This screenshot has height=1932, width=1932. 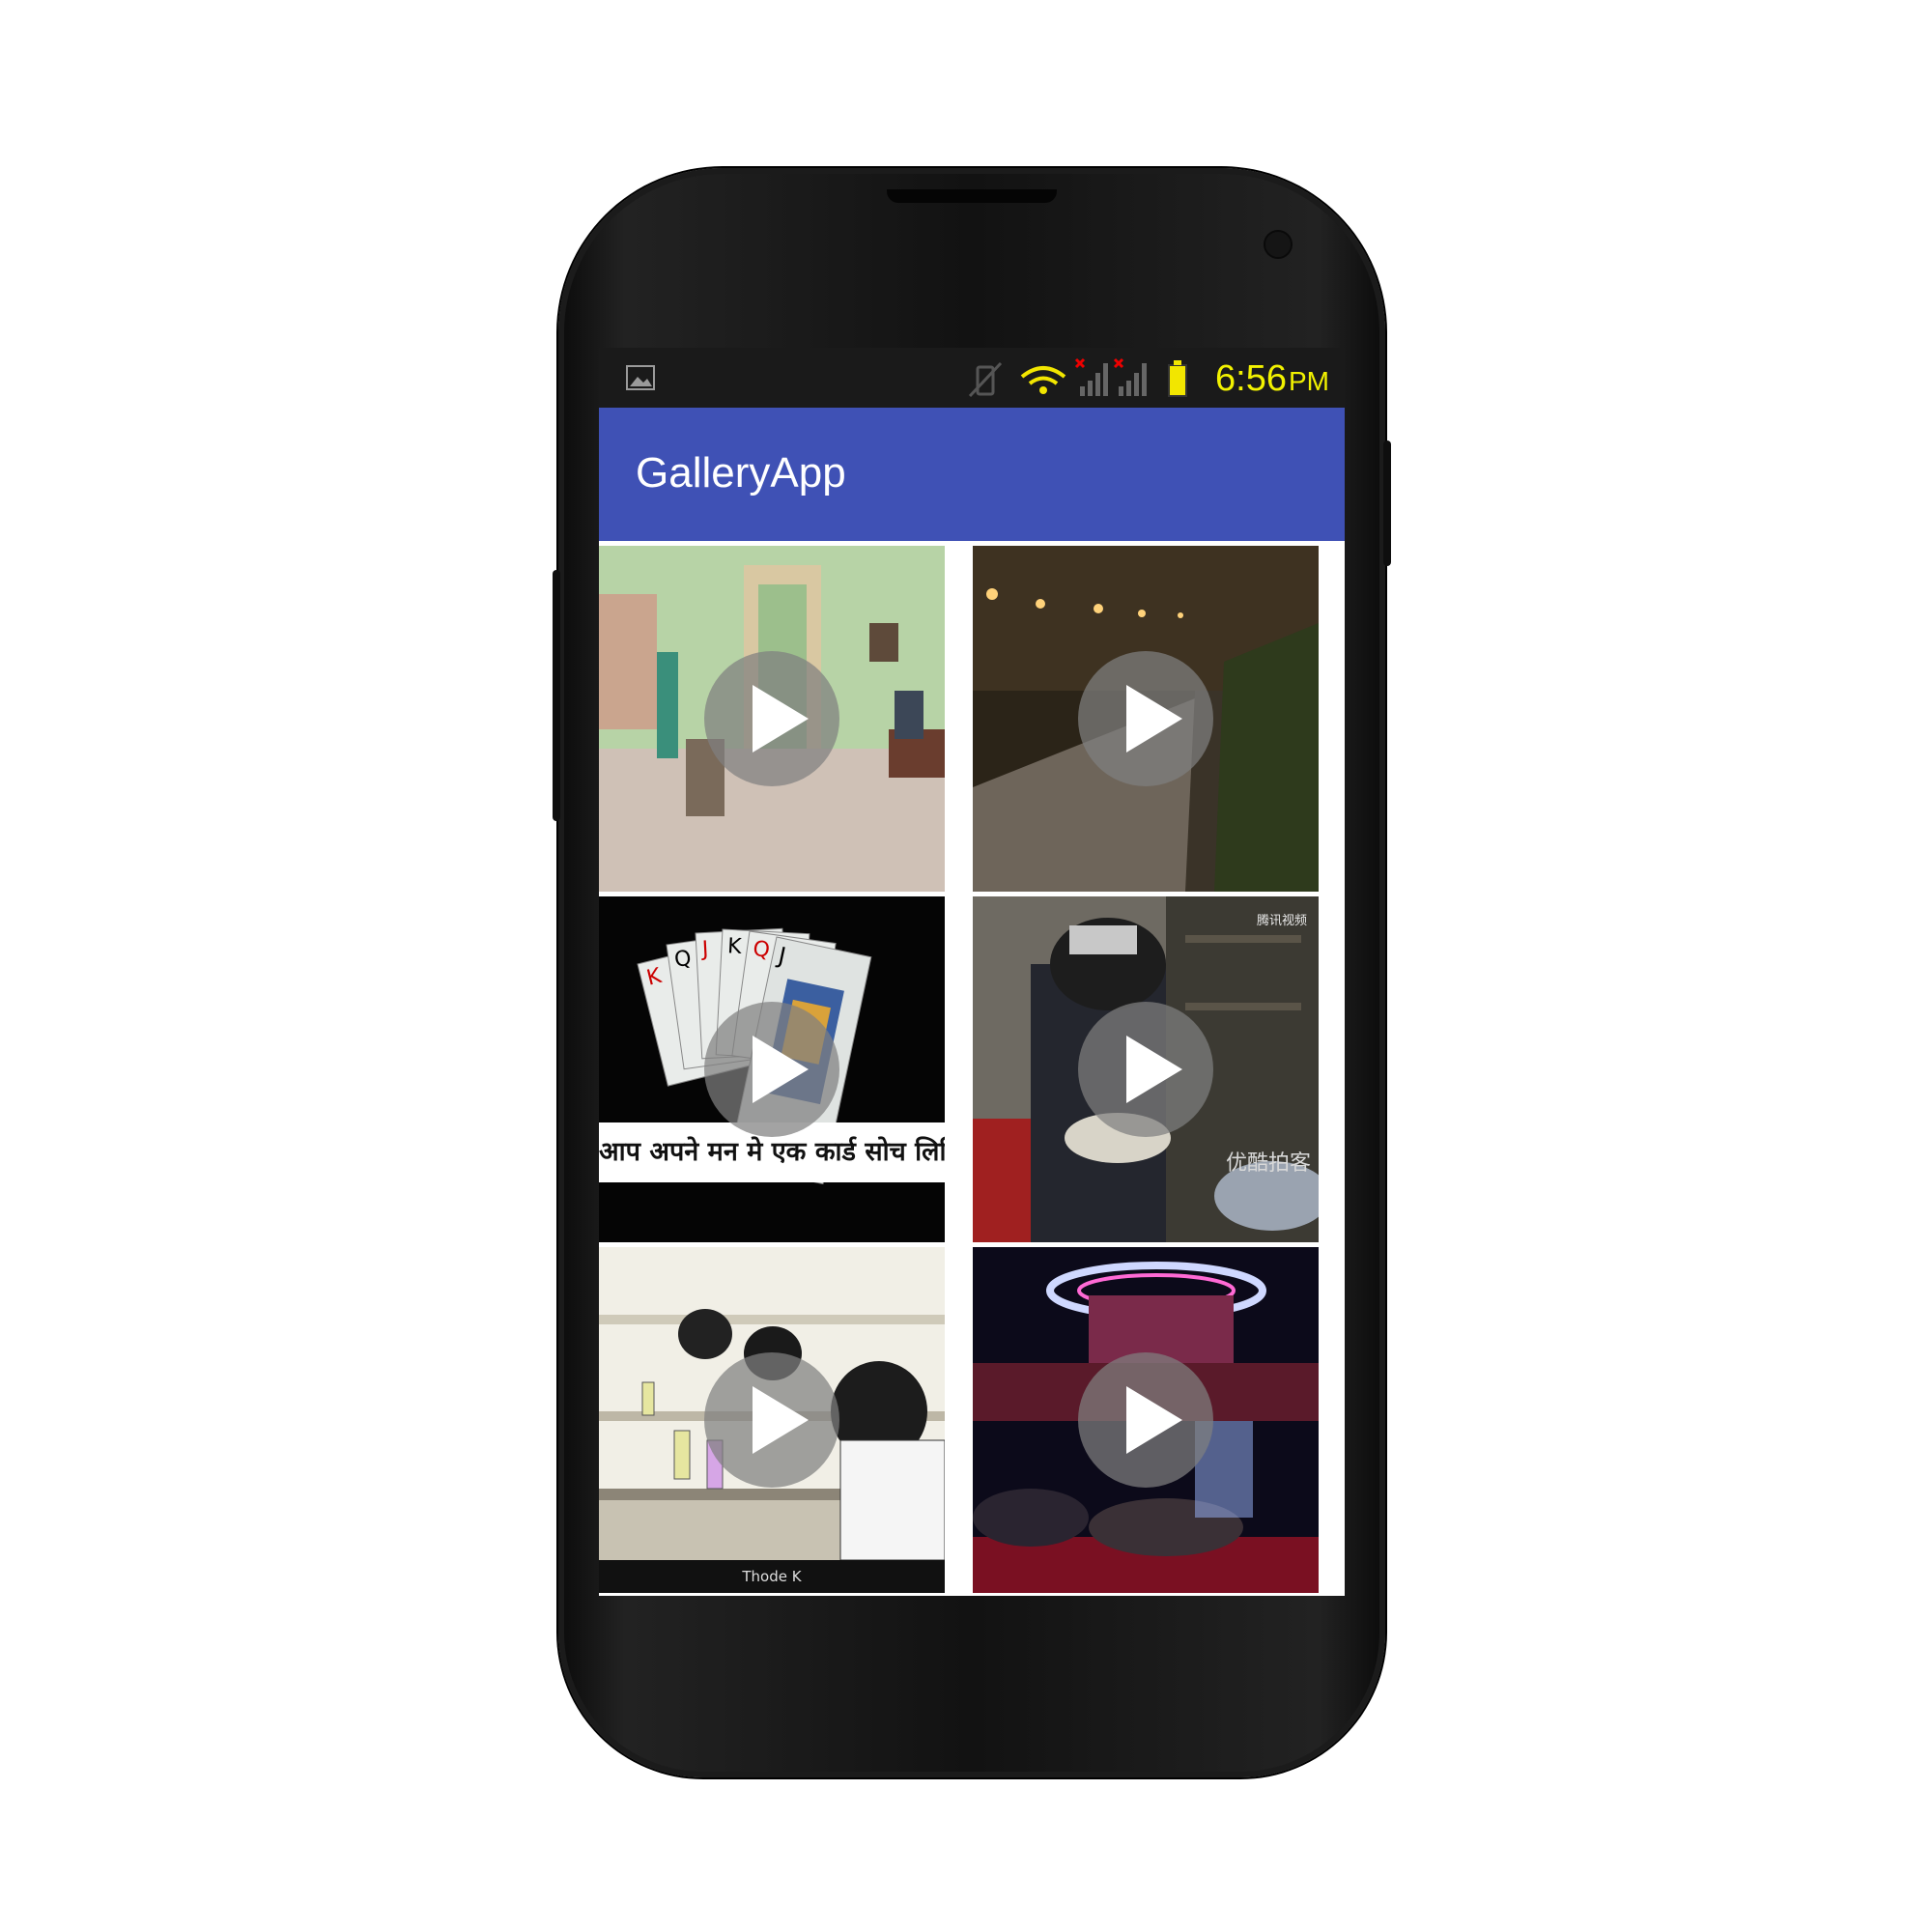 I want to click on status-bar: 6:56PM, so click(x=972, y=378).